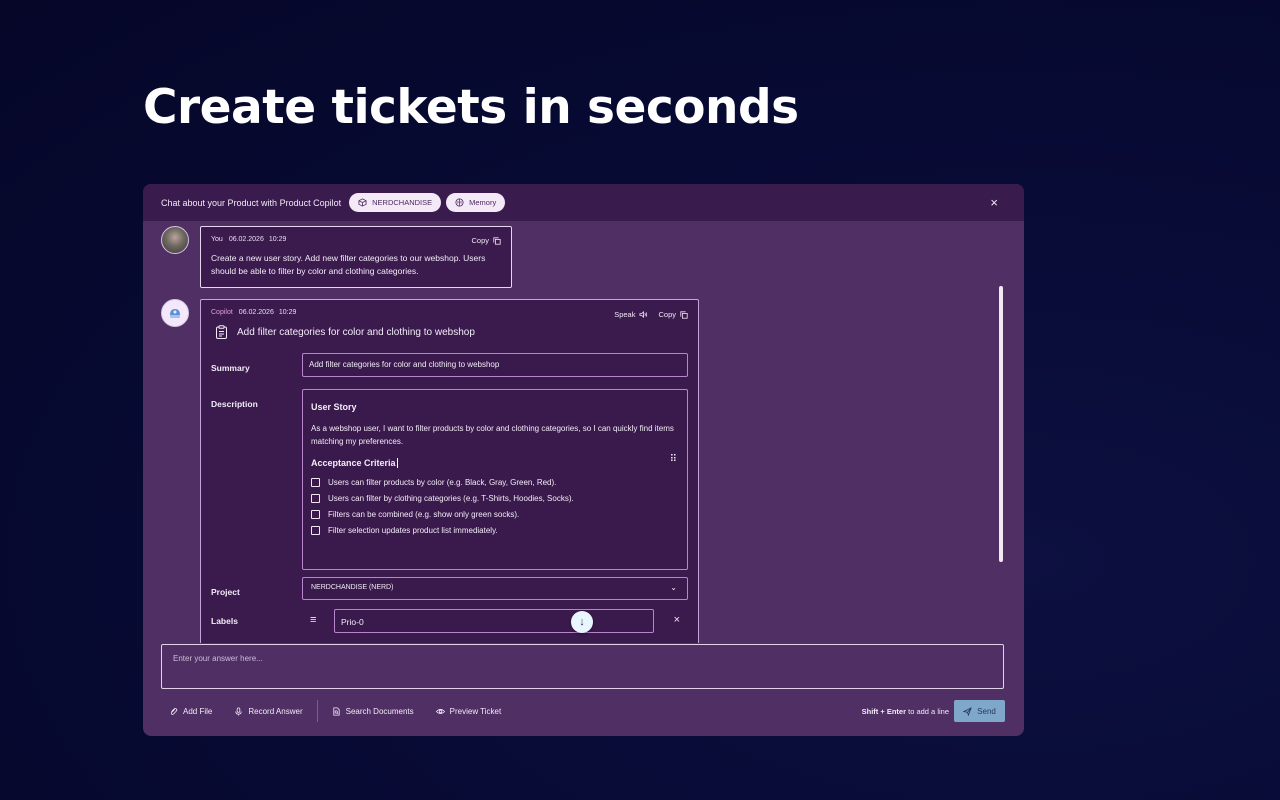 The height and width of the screenshot is (800, 1280). I want to click on project-select: NERDCHANDISE (NERD) ⌄, so click(495, 588).